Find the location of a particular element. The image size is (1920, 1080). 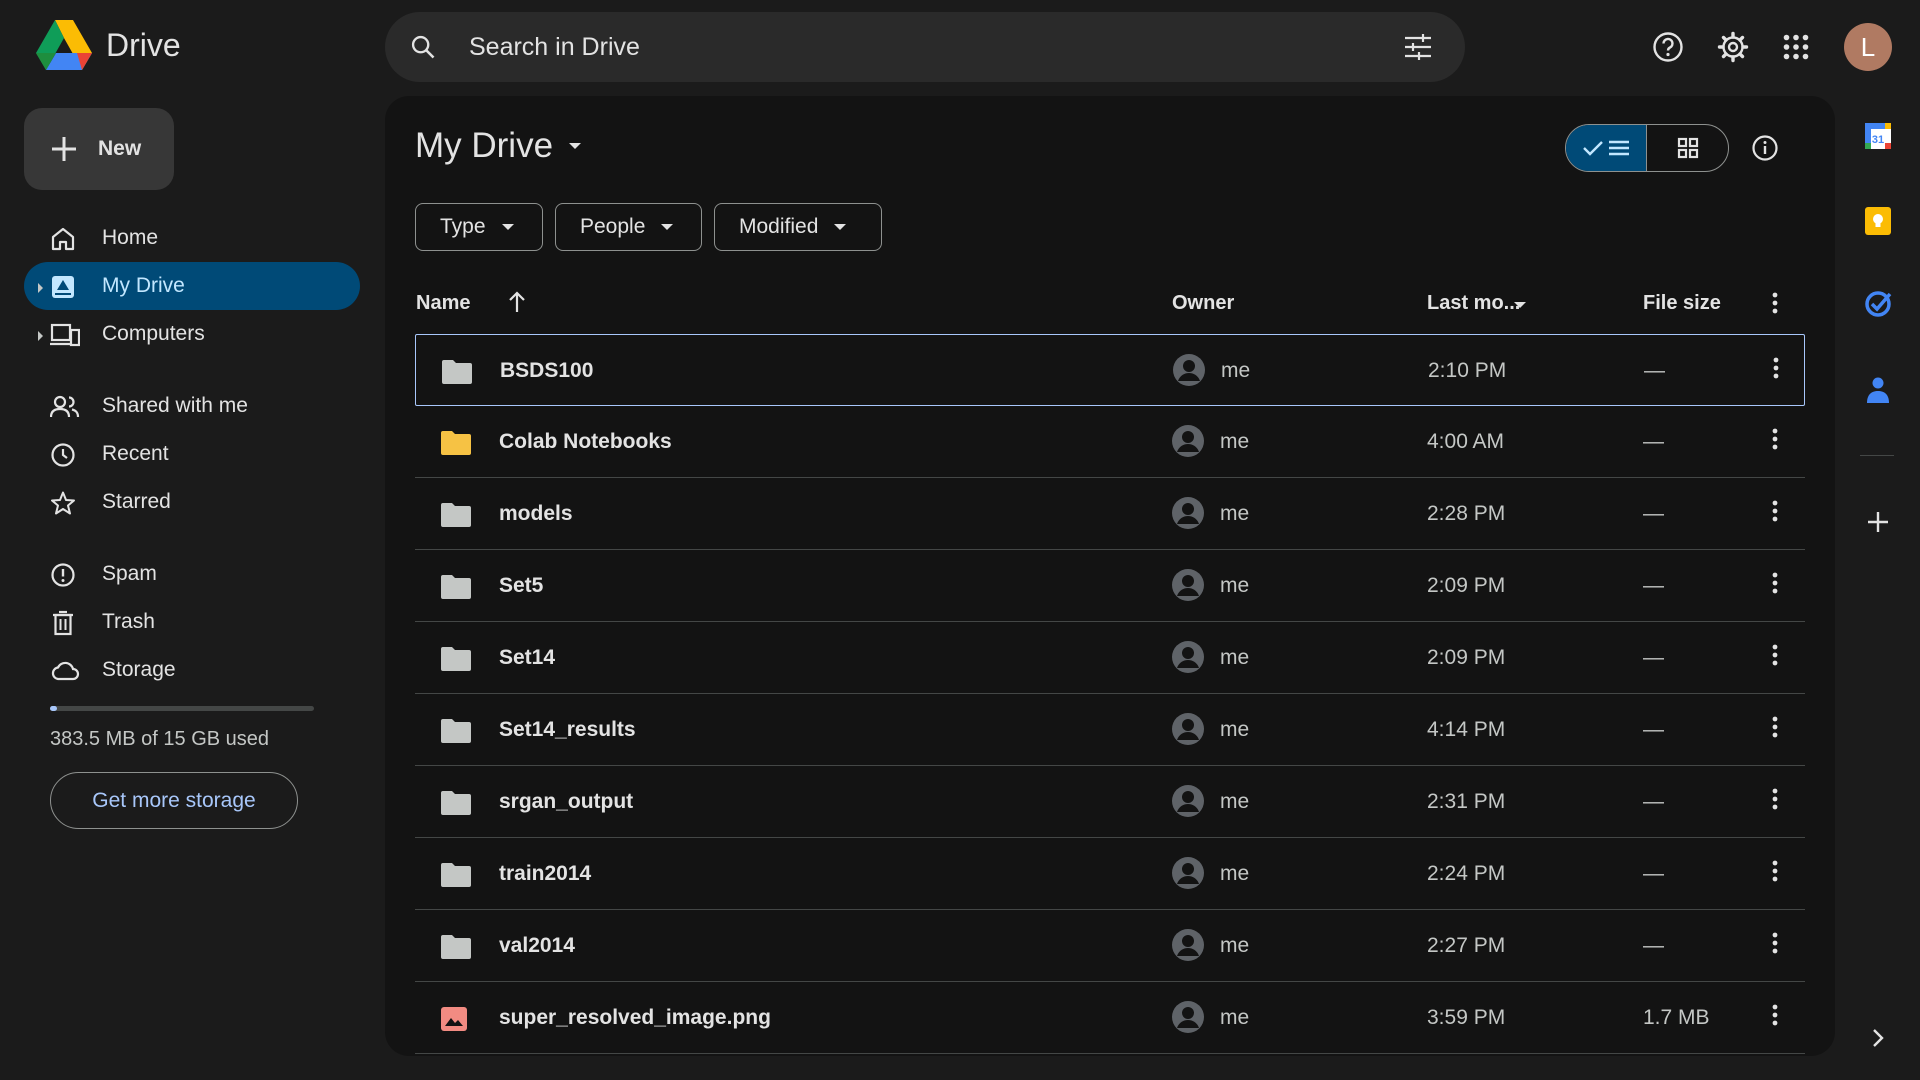

file-name: BSDS100 is located at coordinates (546, 371).